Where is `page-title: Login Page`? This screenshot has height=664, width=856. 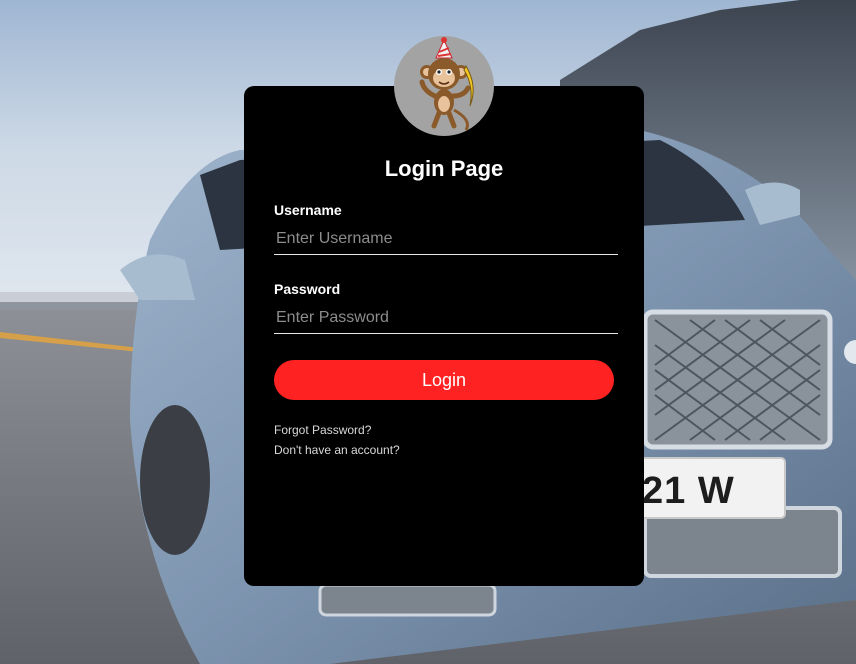 page-title: Login Page is located at coordinates (444, 168).